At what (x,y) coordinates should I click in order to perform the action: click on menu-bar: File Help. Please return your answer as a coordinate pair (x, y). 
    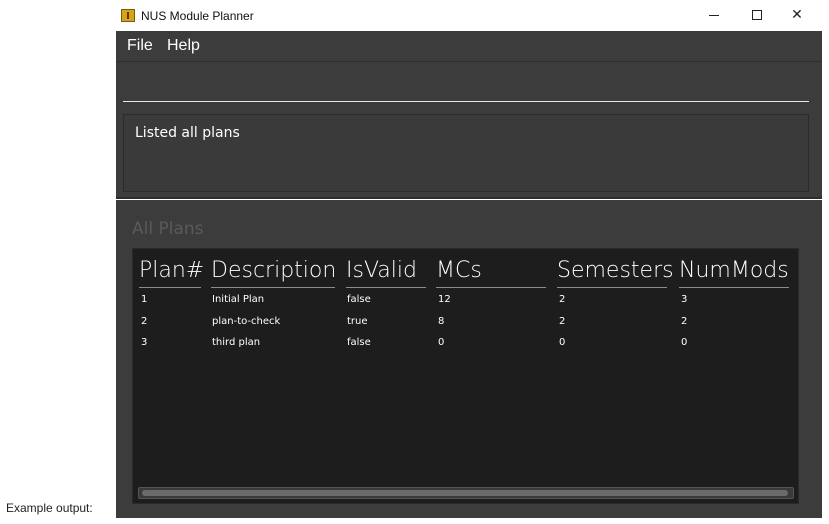
    Looking at the image, I should click on (469, 46).